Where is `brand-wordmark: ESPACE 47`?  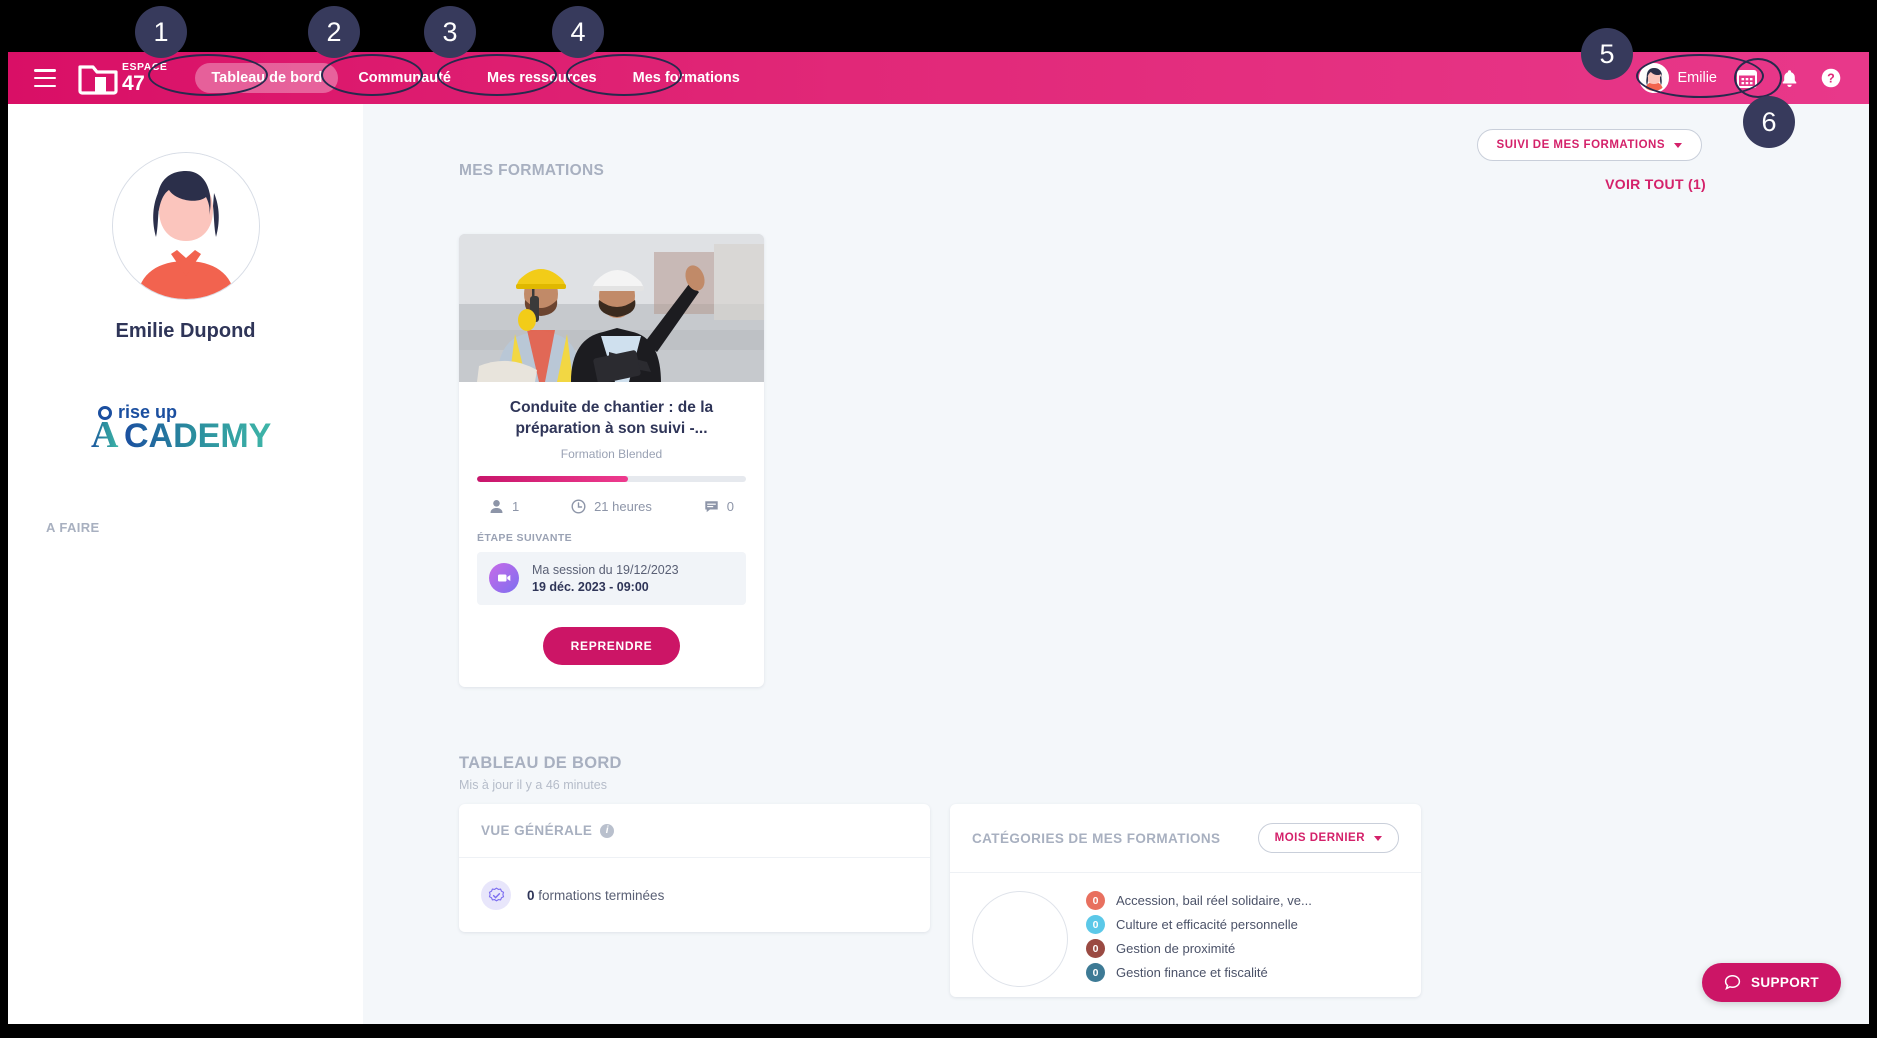
brand-wordmark: ESPACE 47 is located at coordinates (144, 78).